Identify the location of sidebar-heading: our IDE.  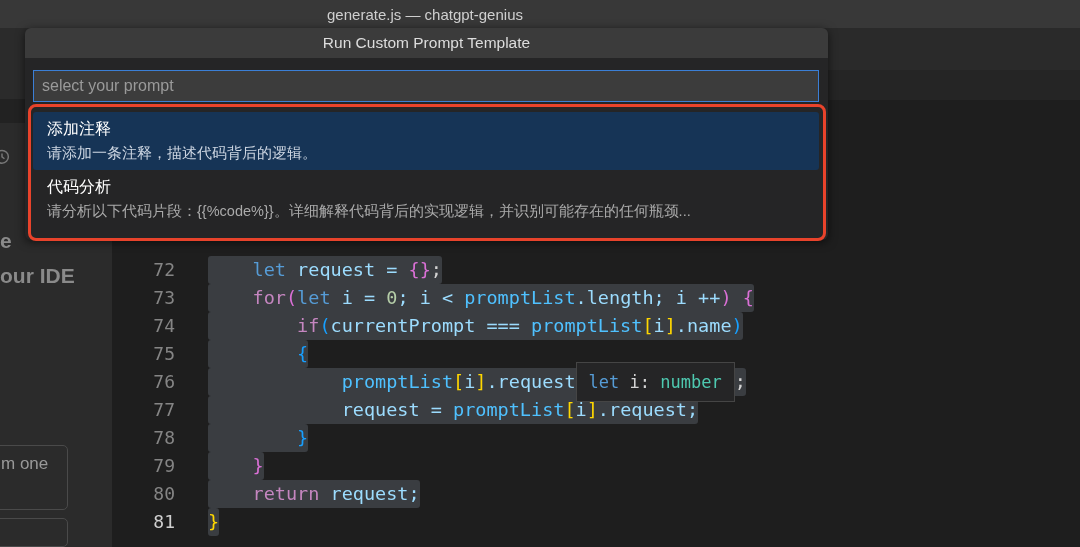
(38, 275).